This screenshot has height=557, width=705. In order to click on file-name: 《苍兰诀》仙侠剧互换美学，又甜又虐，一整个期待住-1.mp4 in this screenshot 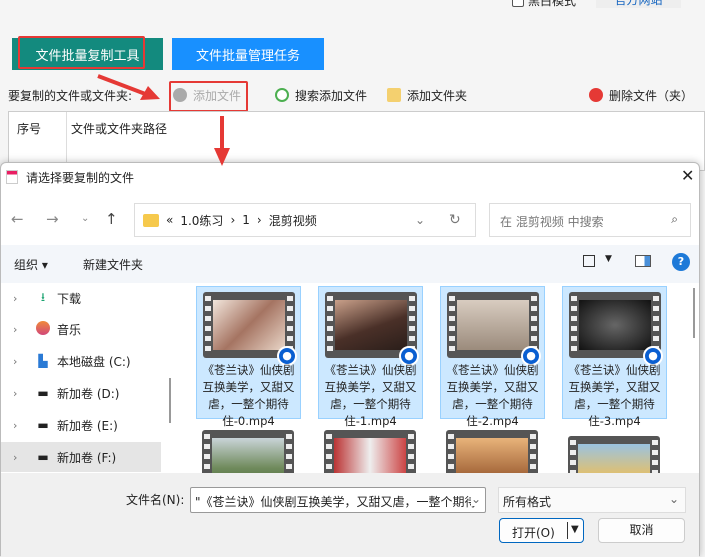, I will do `click(370, 395)`.